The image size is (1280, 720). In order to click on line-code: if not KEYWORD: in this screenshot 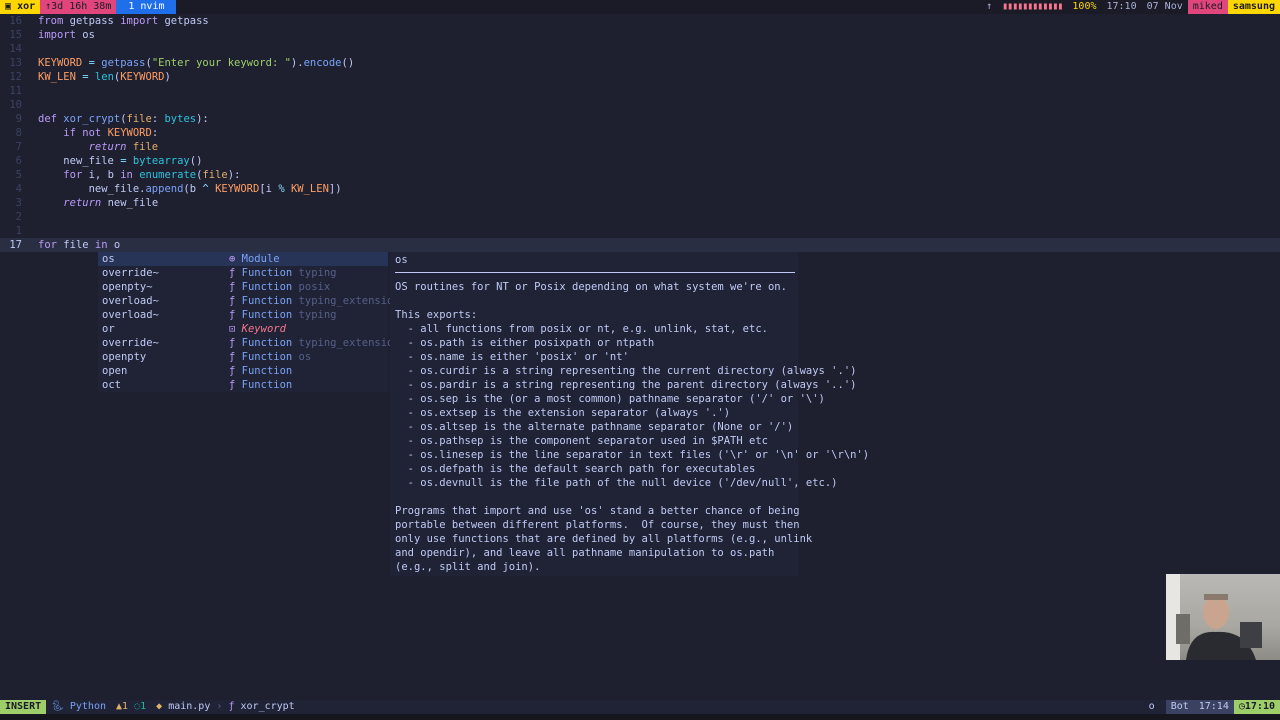, I will do `click(111, 133)`.